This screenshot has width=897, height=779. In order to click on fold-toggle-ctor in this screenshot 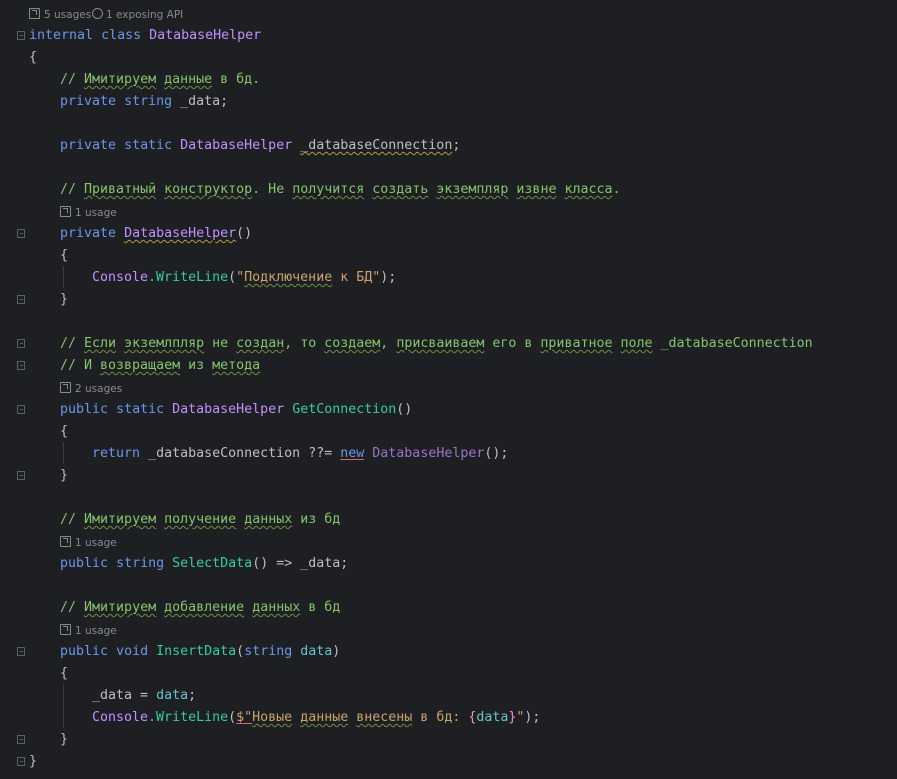, I will do `click(21, 233)`.